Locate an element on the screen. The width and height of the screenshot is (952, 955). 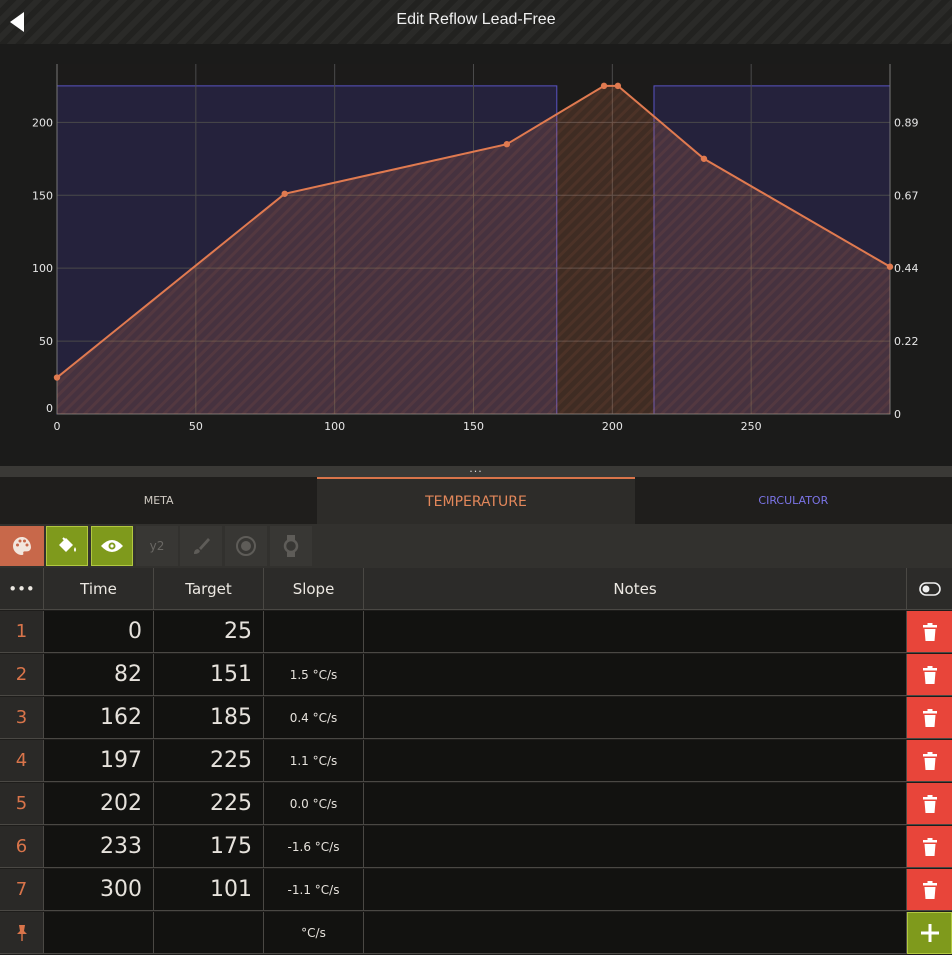
row-index: 7 is located at coordinates (22, 890).